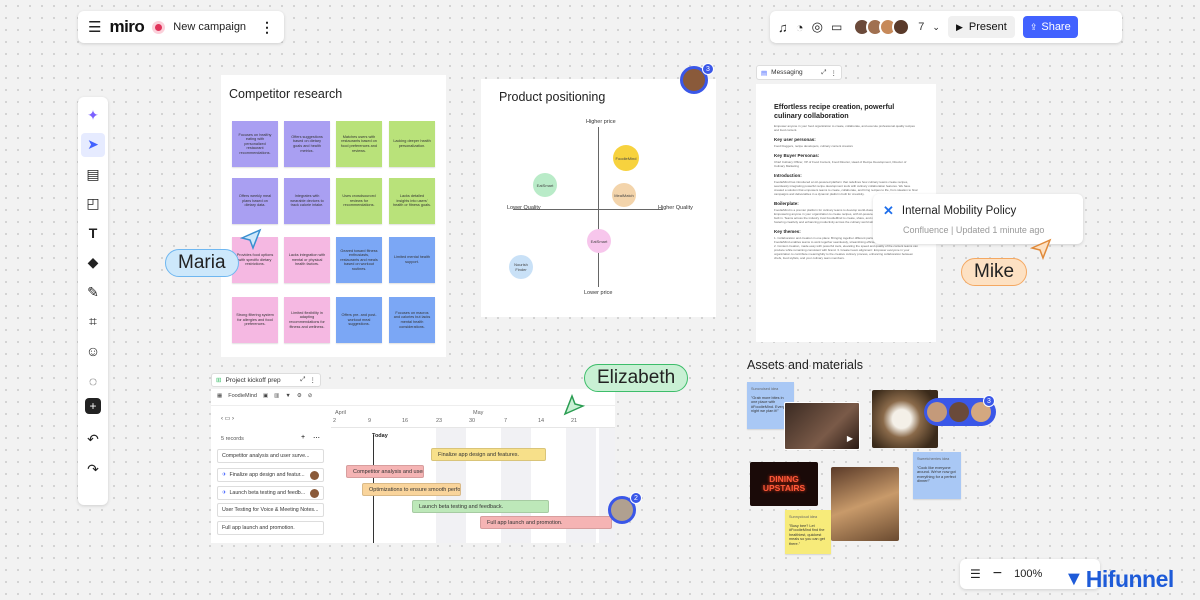 This screenshot has height=600, width=1200. What do you see at coordinates (93, 263) in the screenshot?
I see `shapes-icon: ◆` at bounding box center [93, 263].